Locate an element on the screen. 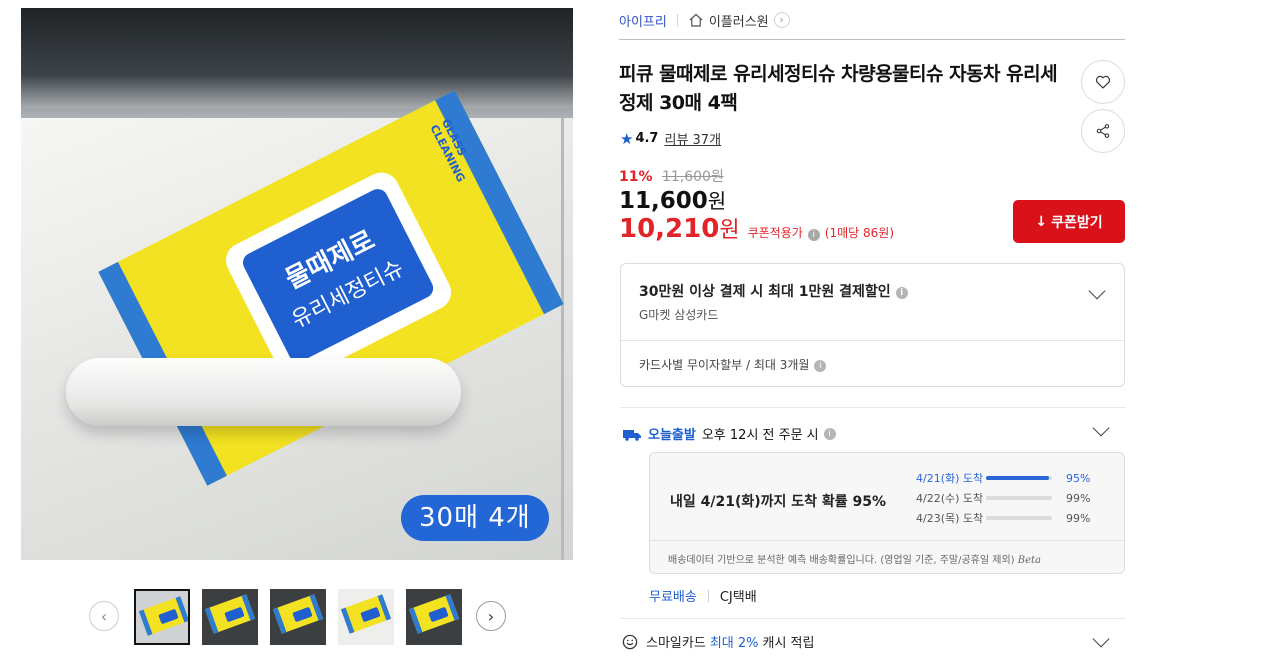  carrier-name: CJ택배 is located at coordinates (738, 597).